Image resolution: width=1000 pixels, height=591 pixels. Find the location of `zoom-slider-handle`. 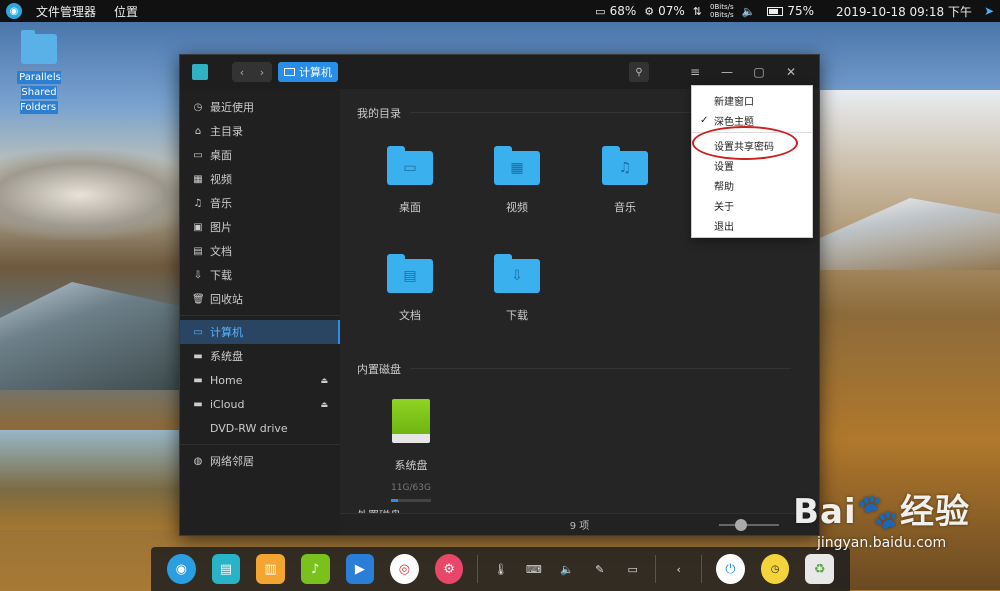

zoom-slider-handle is located at coordinates (741, 525).